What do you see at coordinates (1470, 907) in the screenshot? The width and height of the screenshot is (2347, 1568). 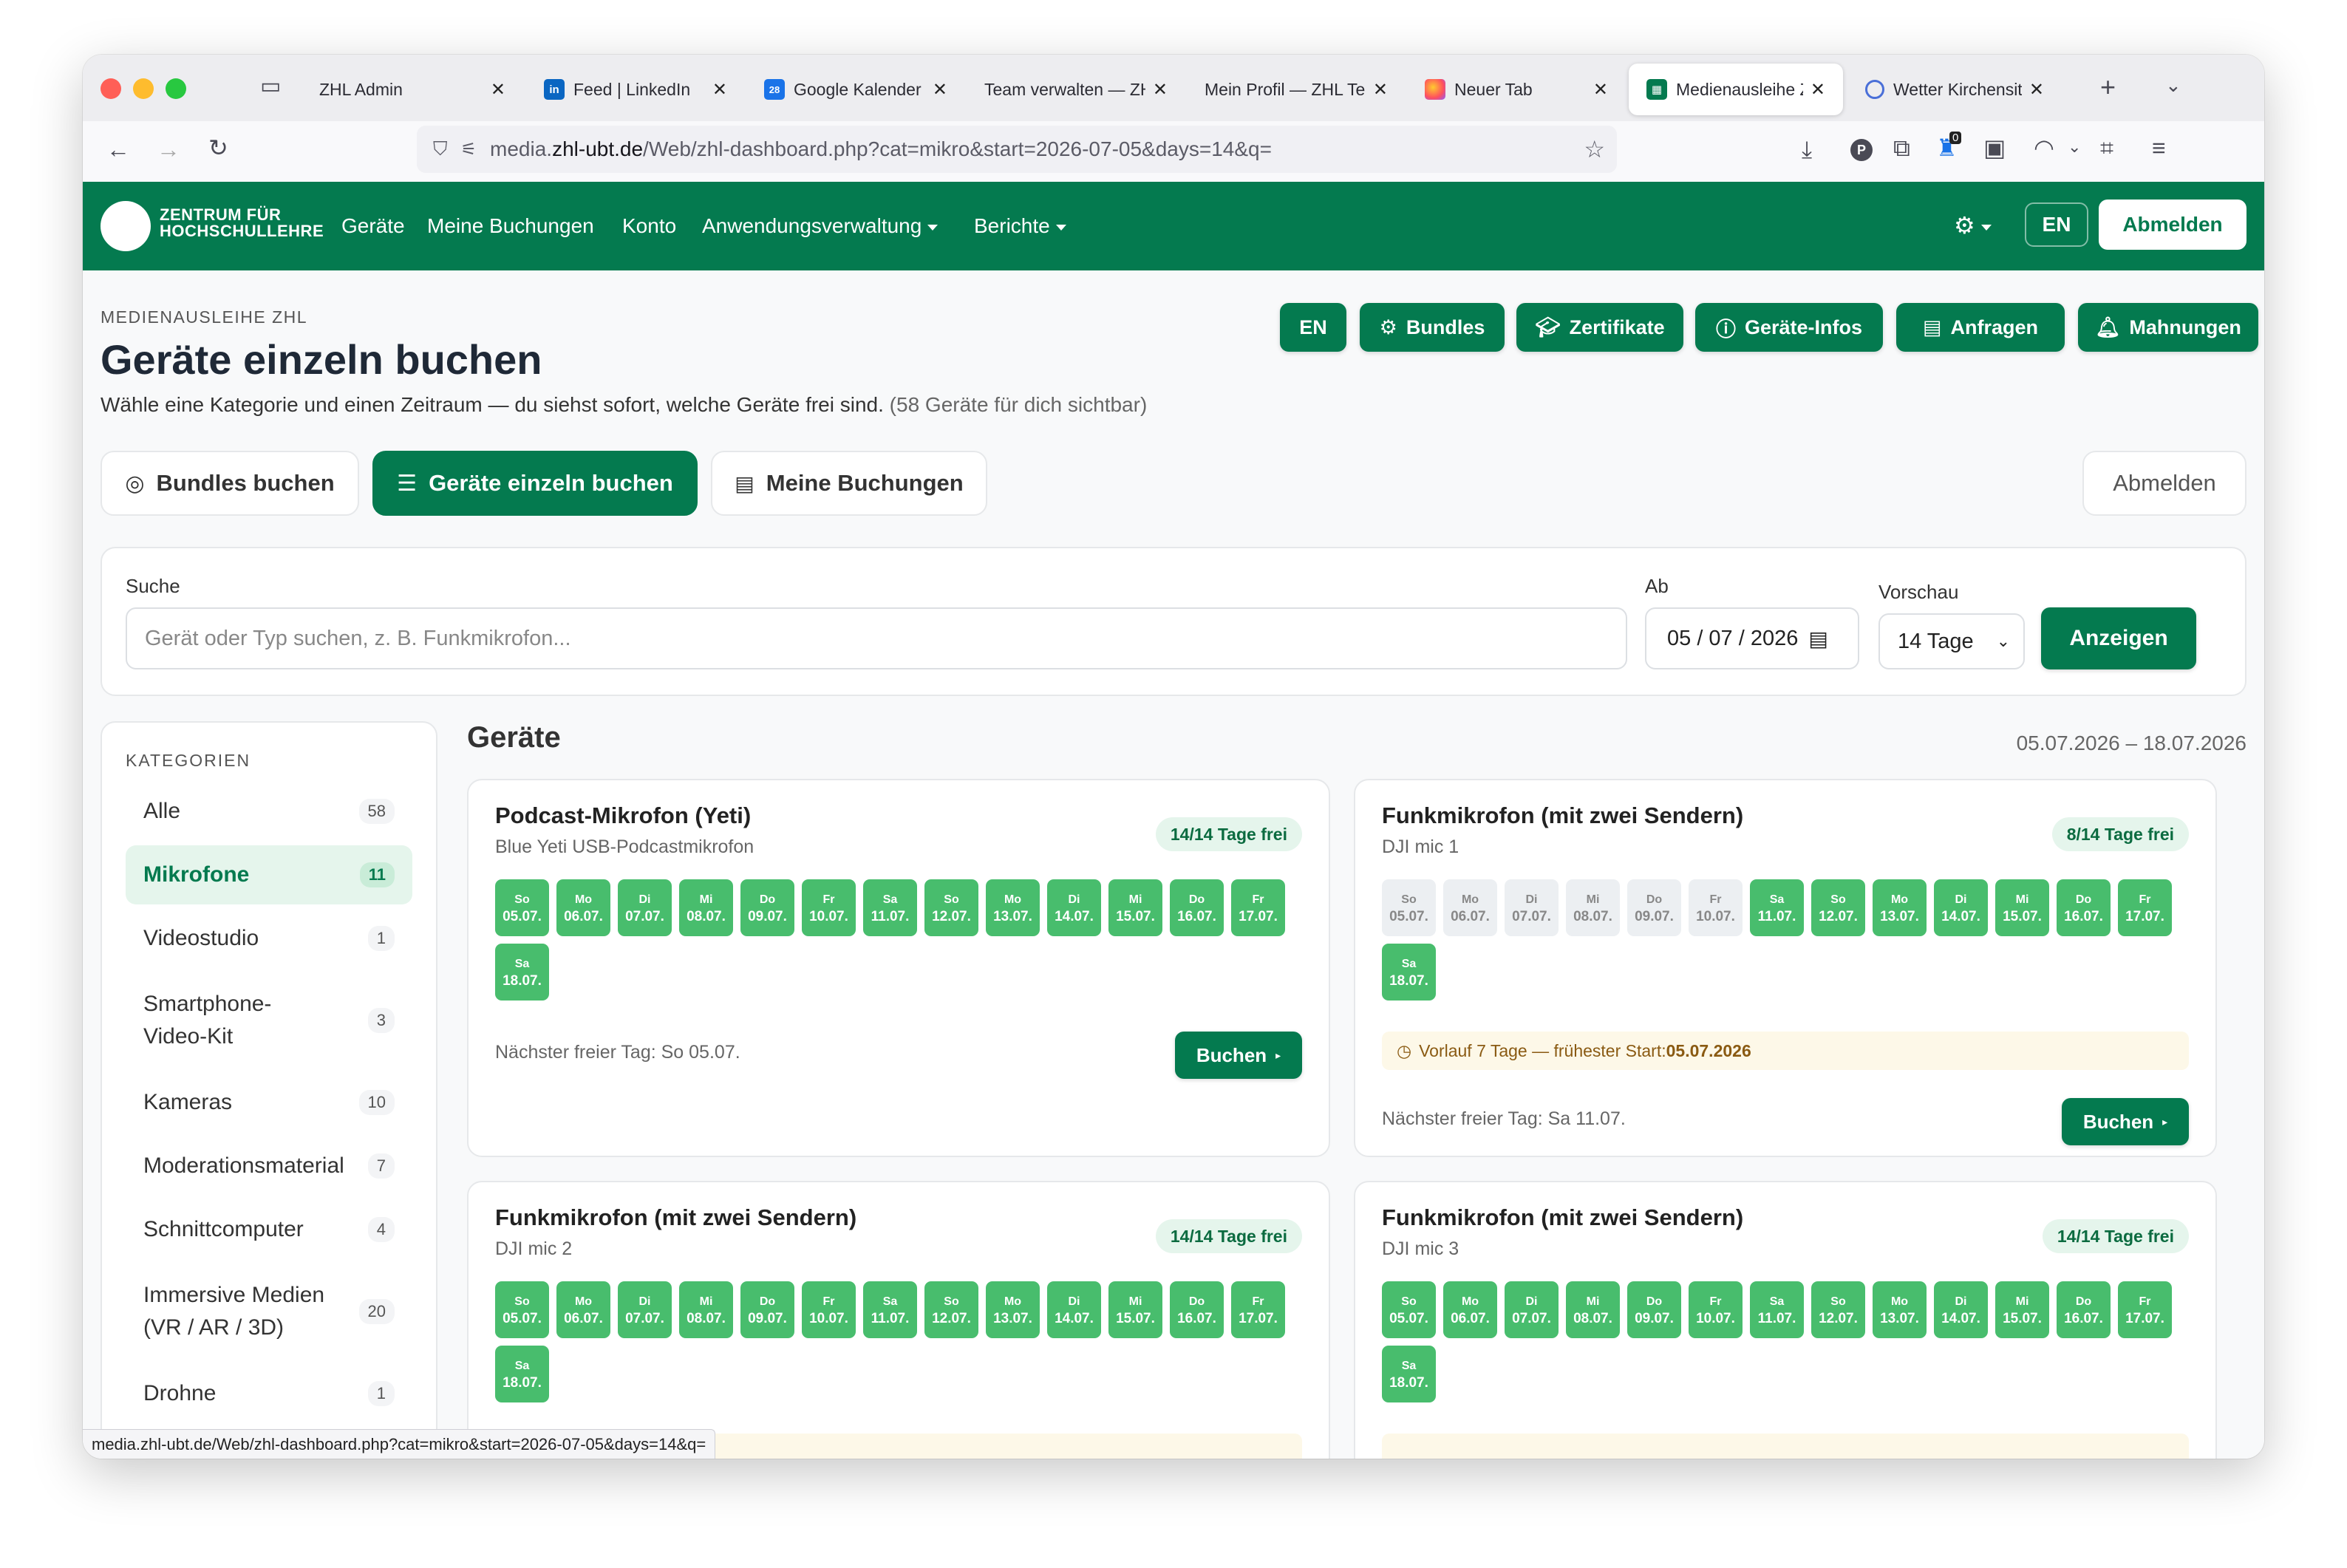 I see `day-unavailable: Mo 06.07.` at bounding box center [1470, 907].